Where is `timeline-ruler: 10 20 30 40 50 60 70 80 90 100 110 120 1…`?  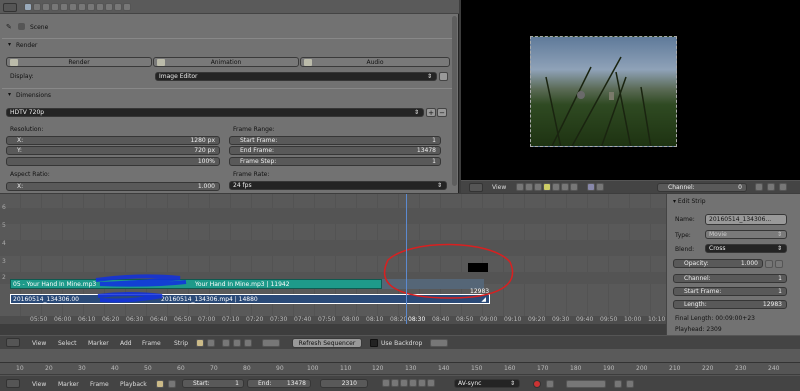 timeline-ruler: 10 20 30 40 50 60 70 80 90 100 110 120 1… is located at coordinates (400, 368).